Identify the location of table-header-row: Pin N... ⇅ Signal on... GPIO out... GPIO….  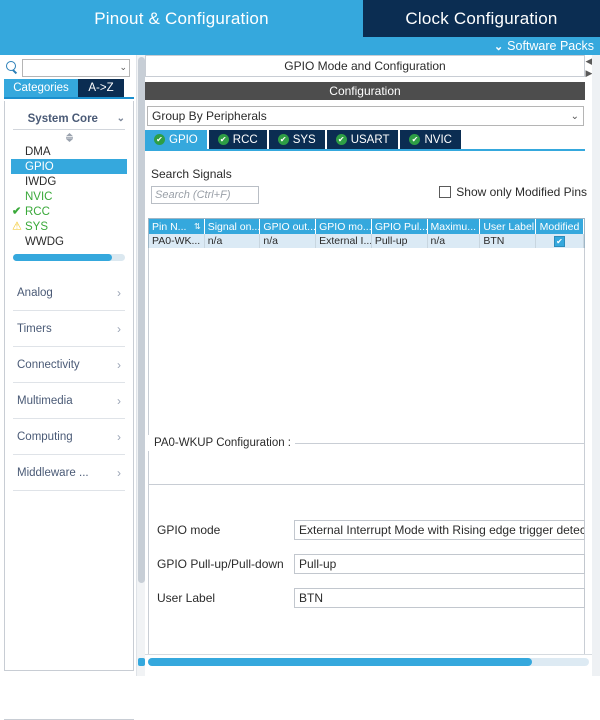
(366, 226).